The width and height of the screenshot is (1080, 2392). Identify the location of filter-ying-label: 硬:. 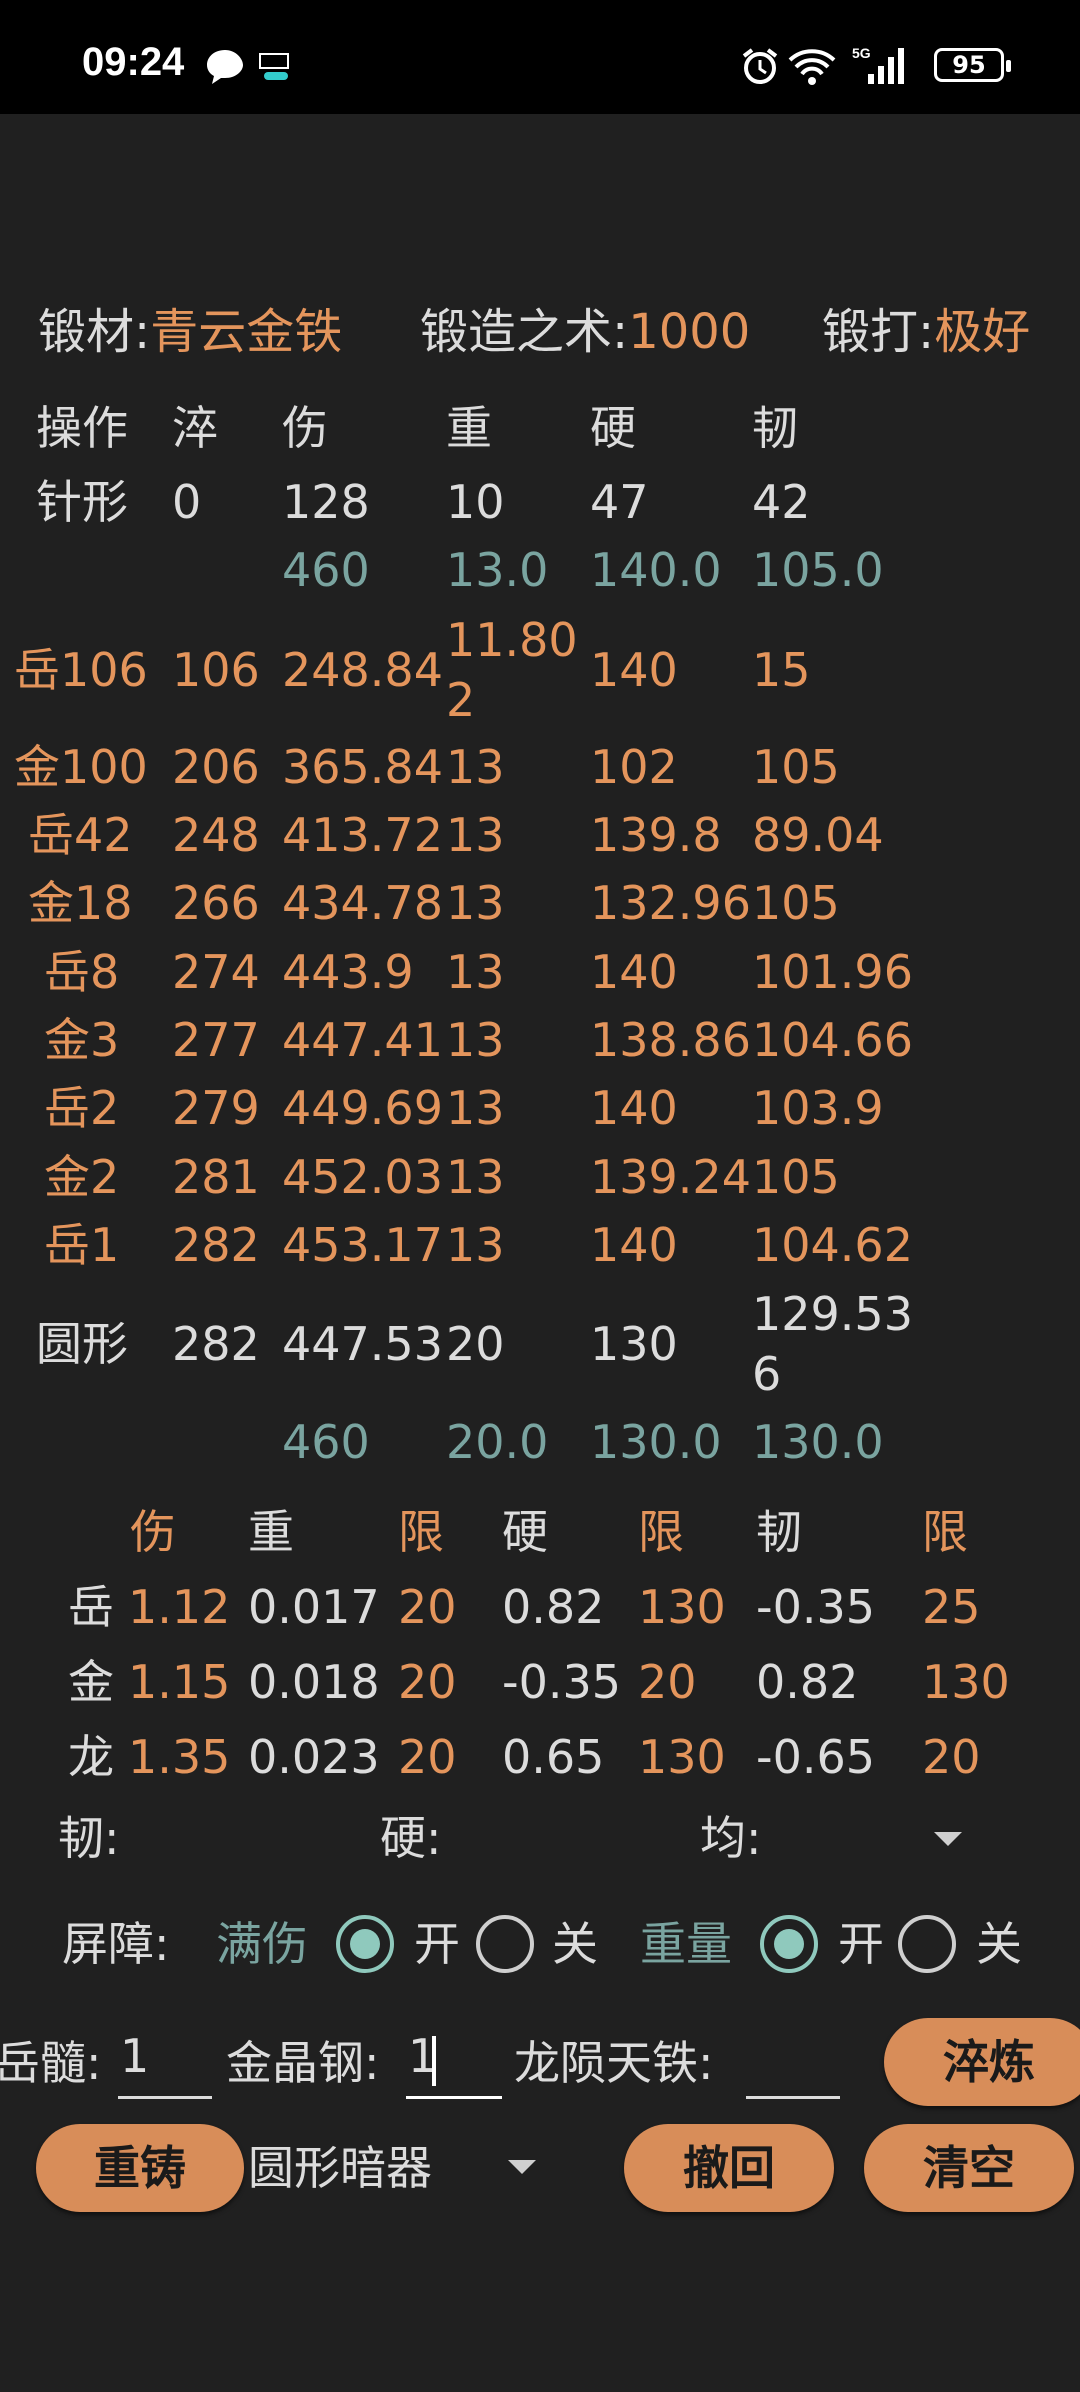
(411, 1838).